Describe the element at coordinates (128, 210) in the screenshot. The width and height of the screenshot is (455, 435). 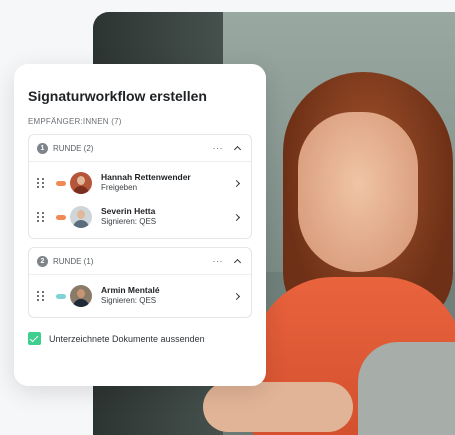
I see `recipient-name: Severin Hetta` at that location.